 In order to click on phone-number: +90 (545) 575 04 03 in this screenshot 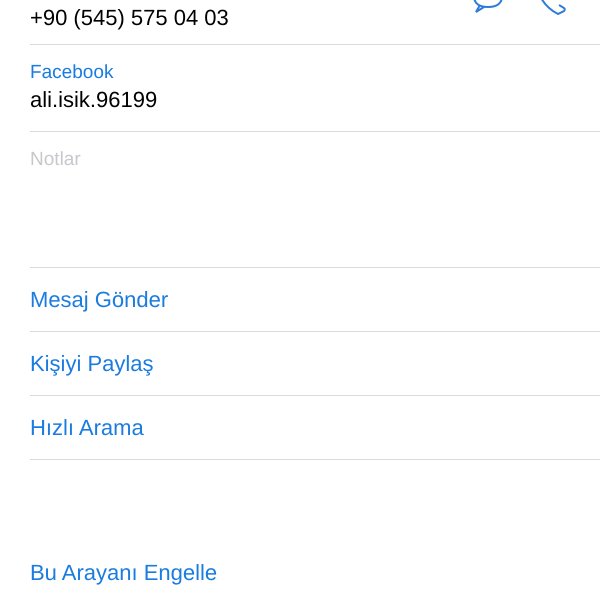, I will do `click(129, 18)`.